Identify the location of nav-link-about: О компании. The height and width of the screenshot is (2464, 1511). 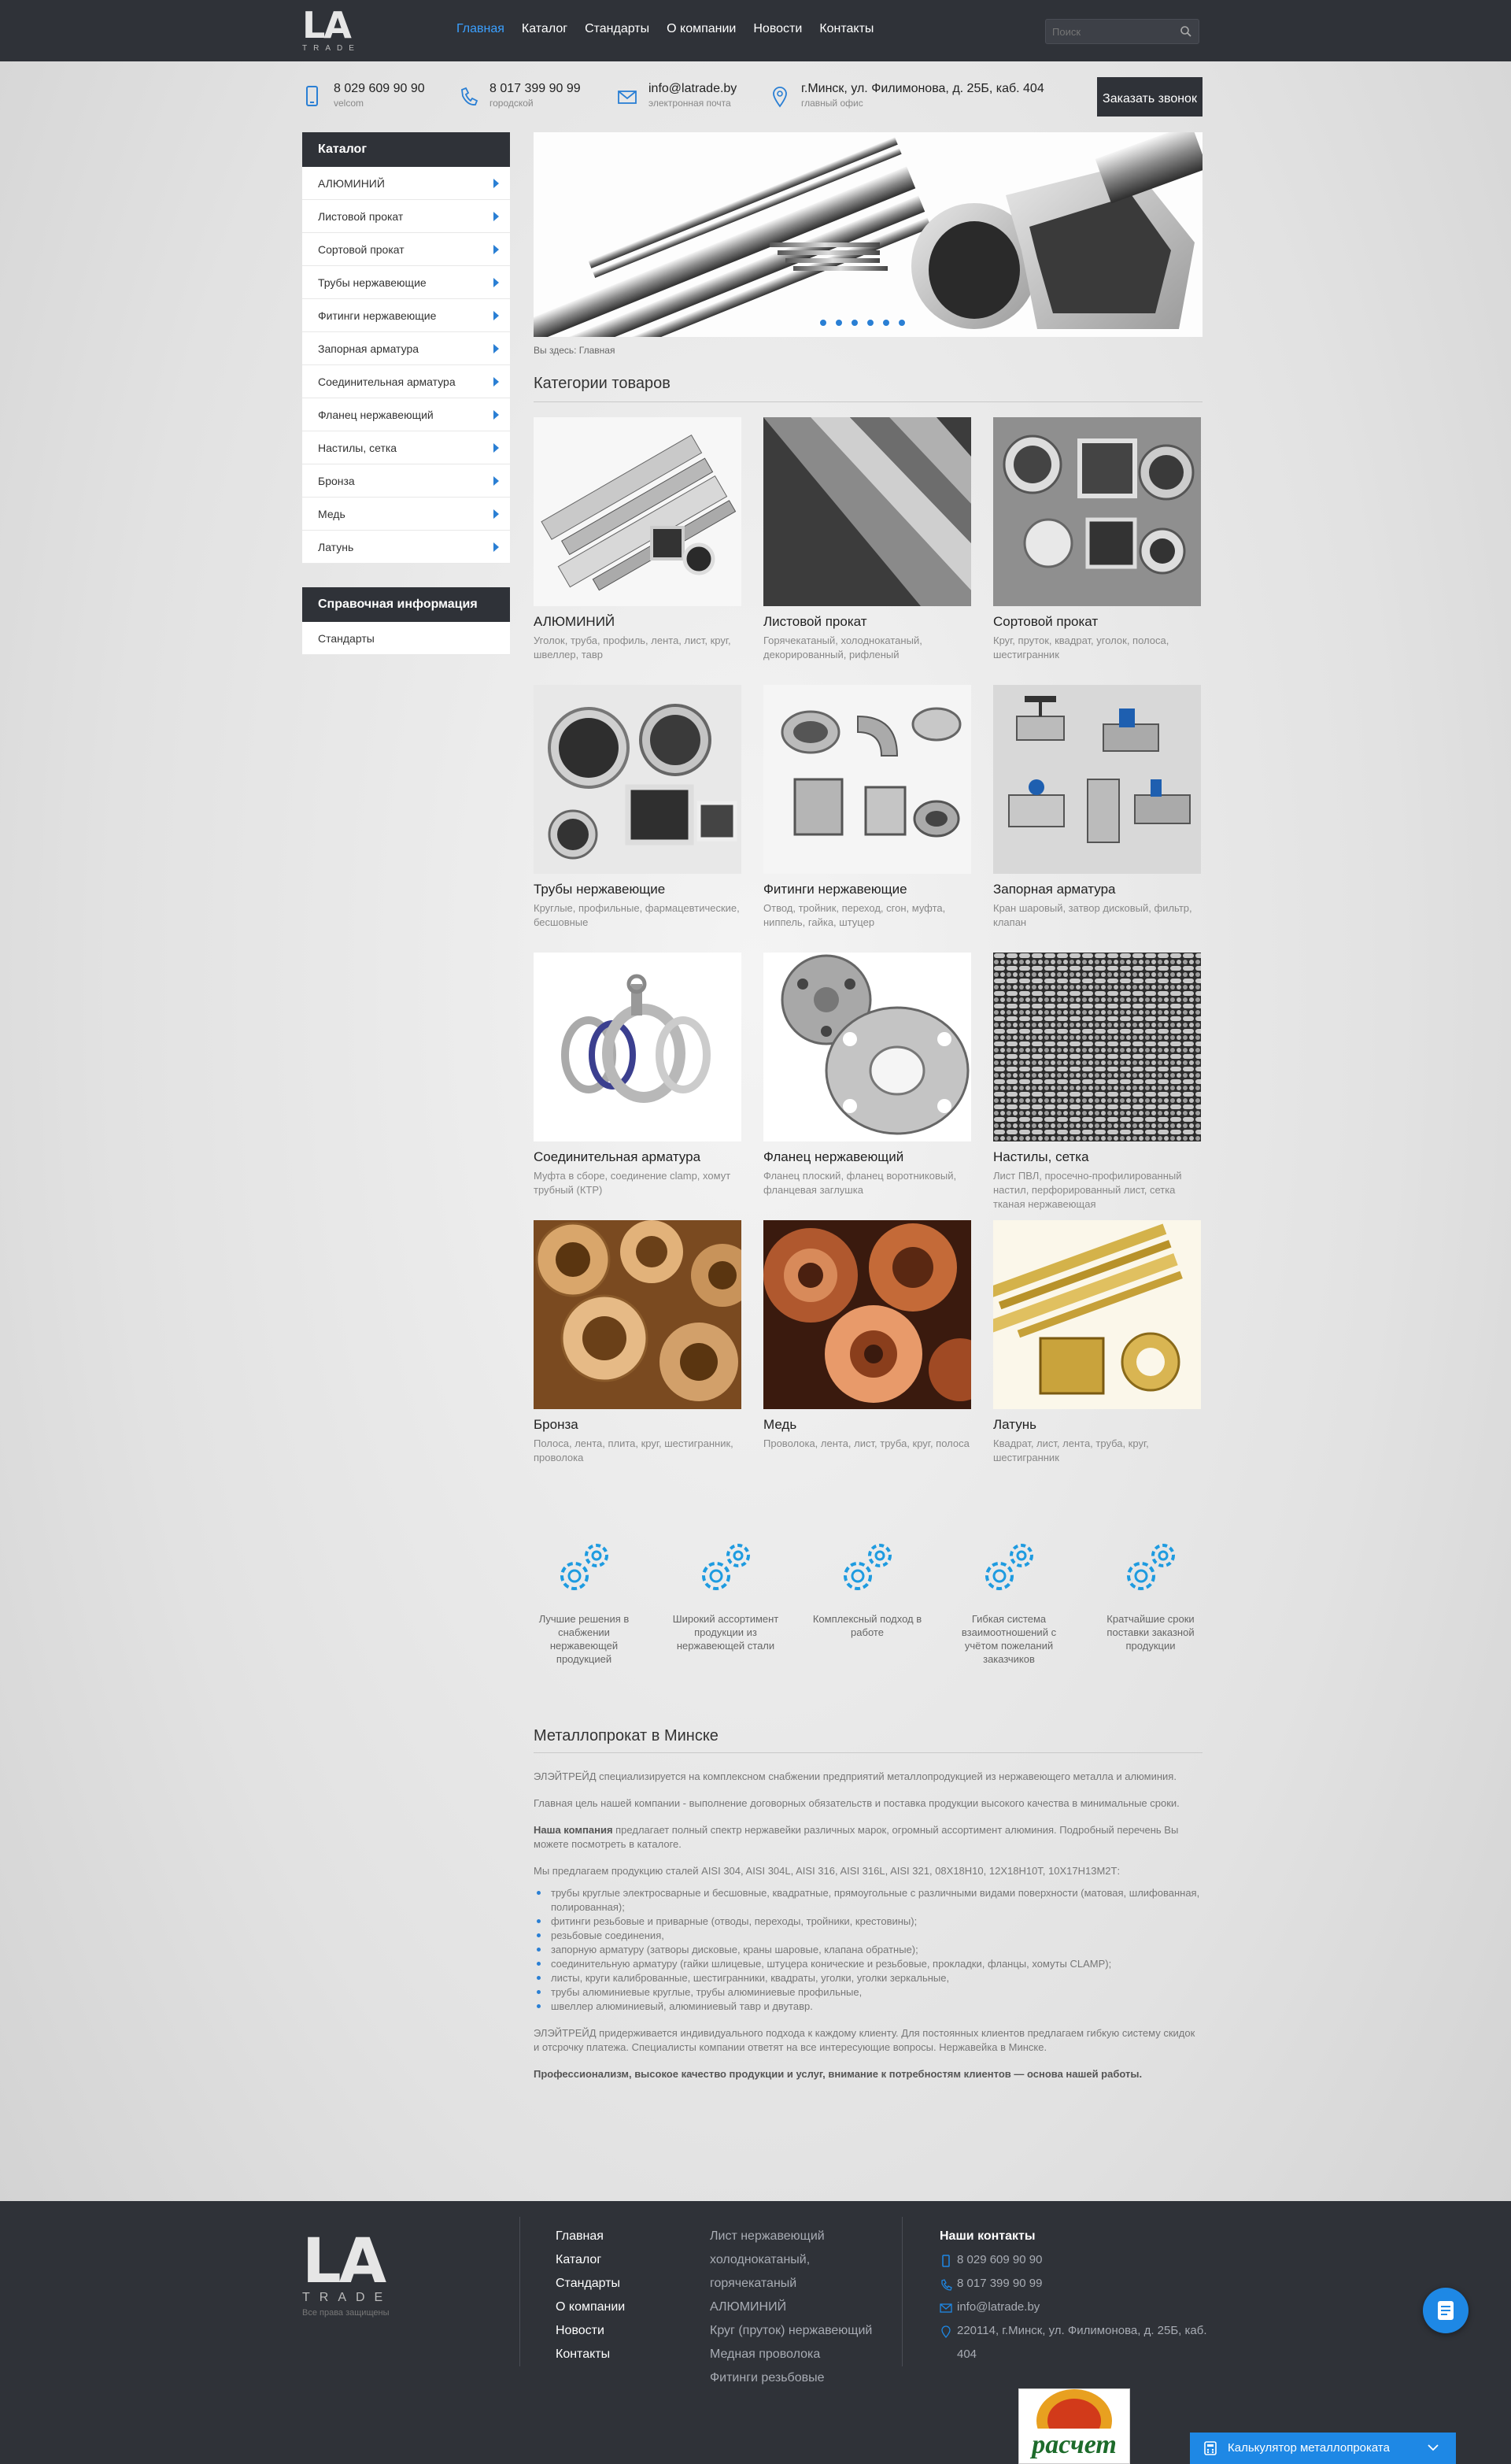
(702, 29).